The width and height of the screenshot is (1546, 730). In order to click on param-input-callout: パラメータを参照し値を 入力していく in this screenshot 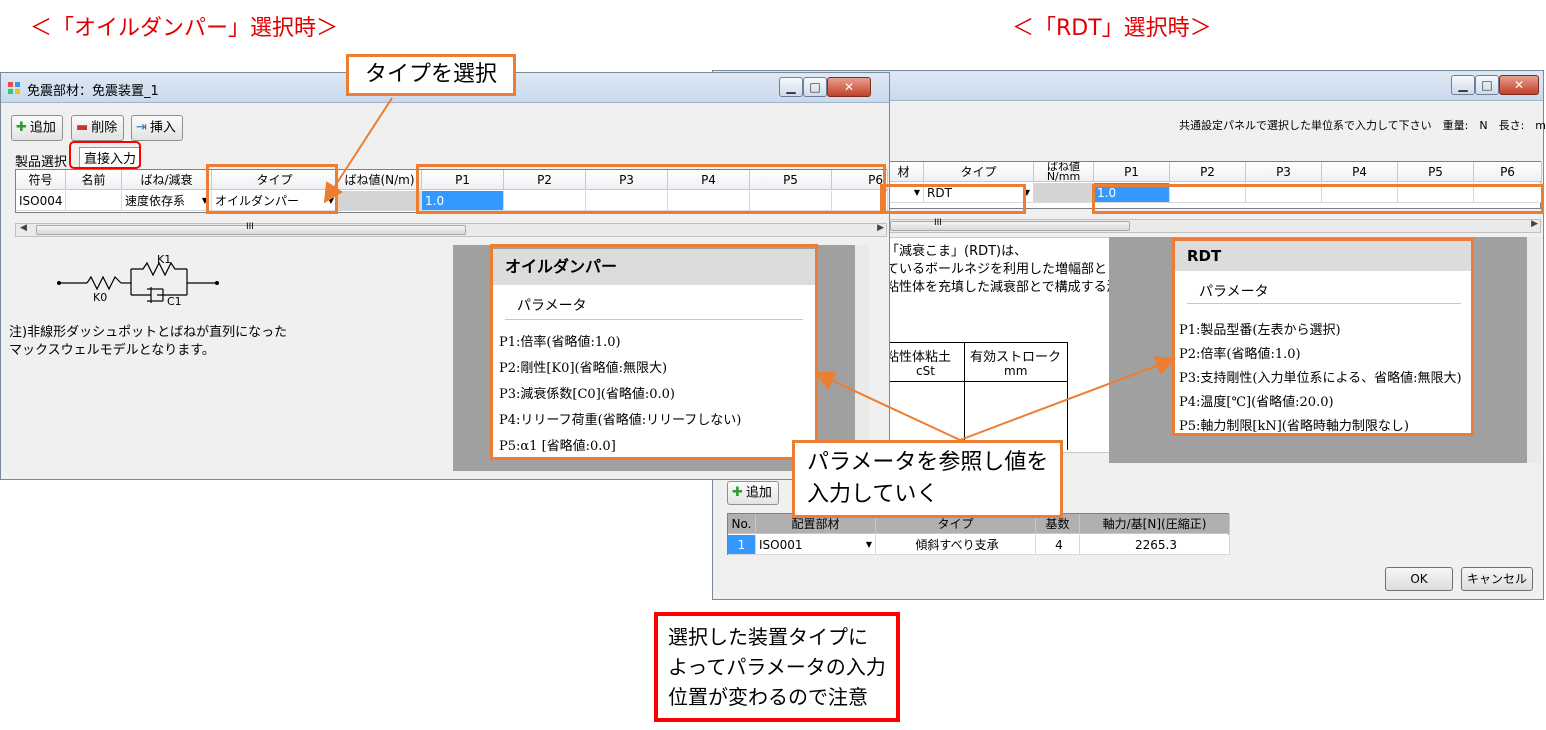, I will do `click(928, 479)`.